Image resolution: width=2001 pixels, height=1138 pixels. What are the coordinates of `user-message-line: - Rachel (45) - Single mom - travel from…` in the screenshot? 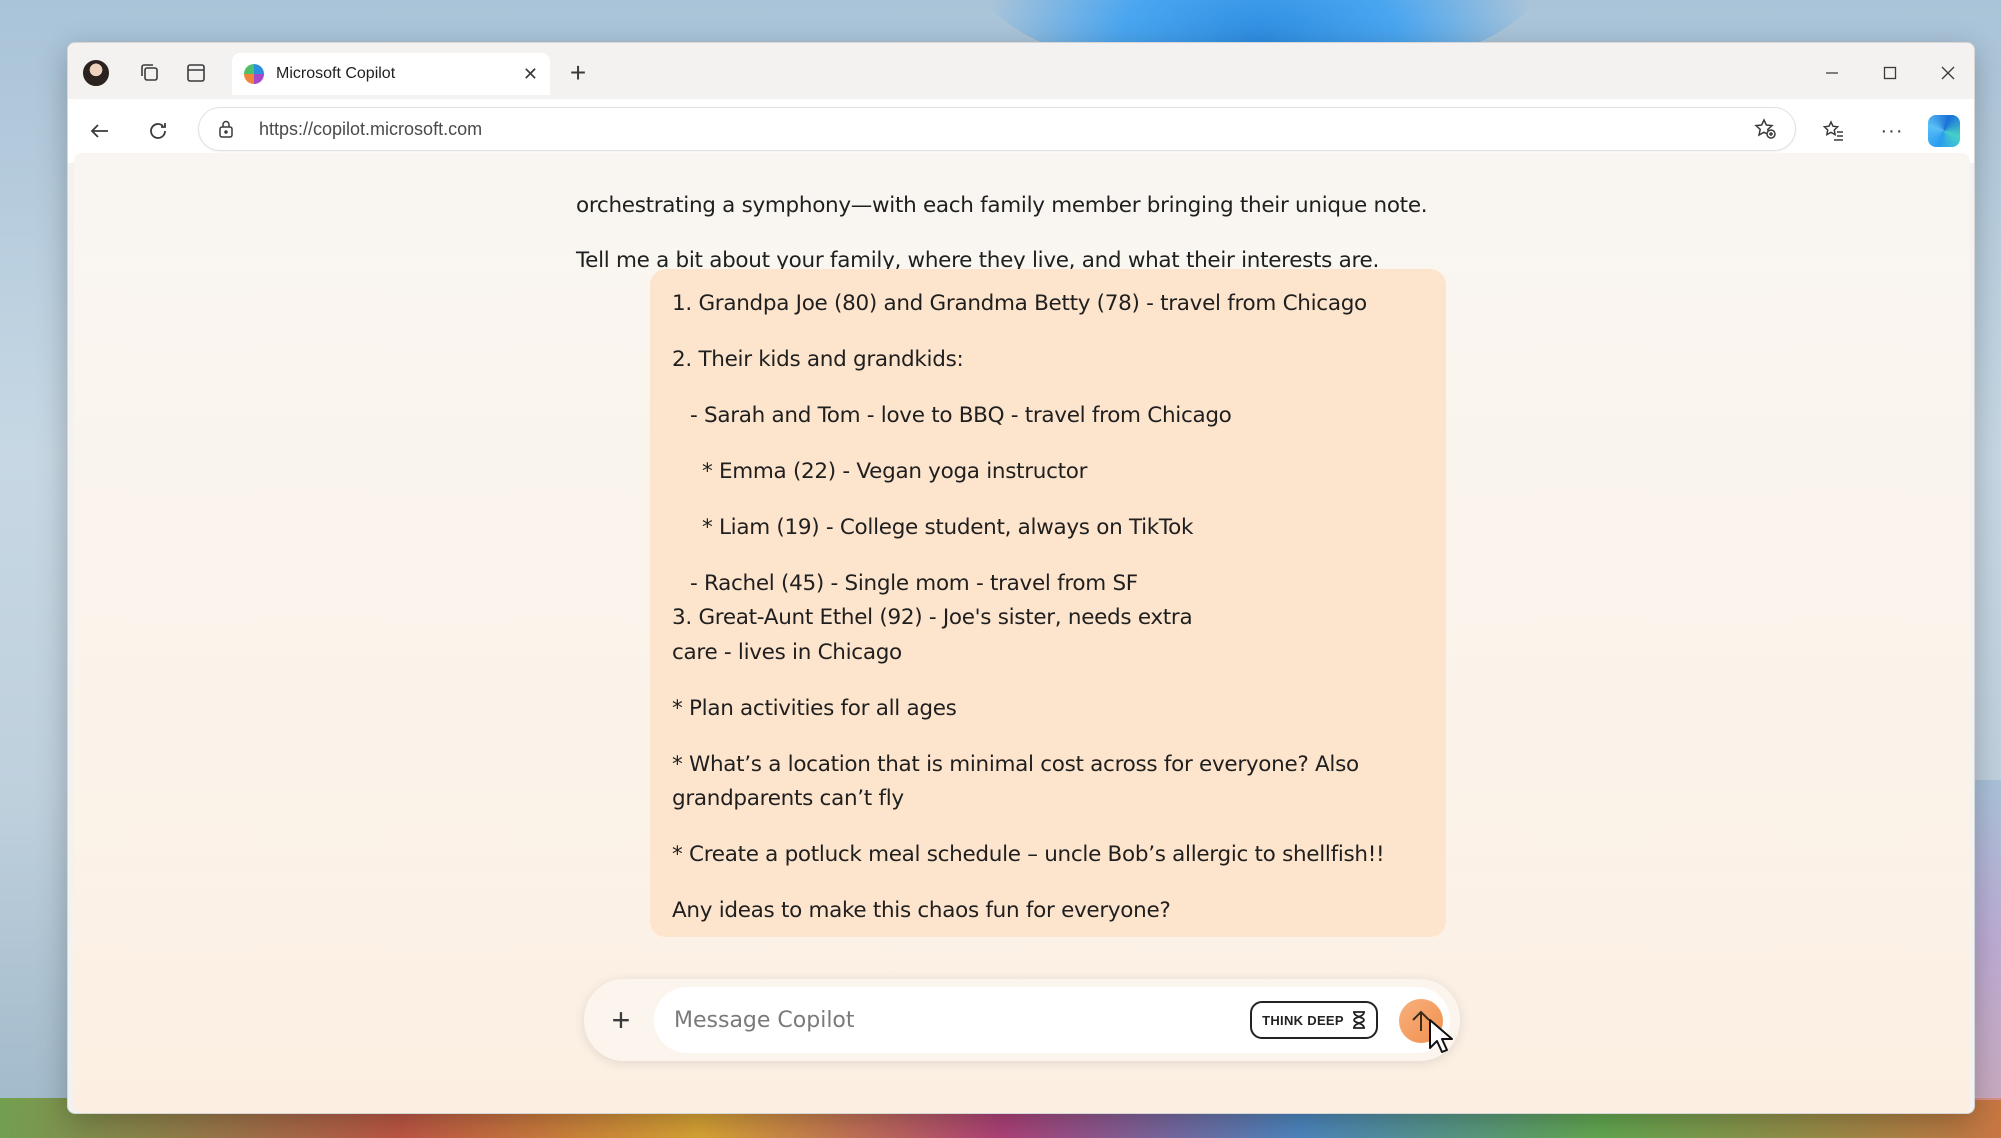 It's located at (914, 583).